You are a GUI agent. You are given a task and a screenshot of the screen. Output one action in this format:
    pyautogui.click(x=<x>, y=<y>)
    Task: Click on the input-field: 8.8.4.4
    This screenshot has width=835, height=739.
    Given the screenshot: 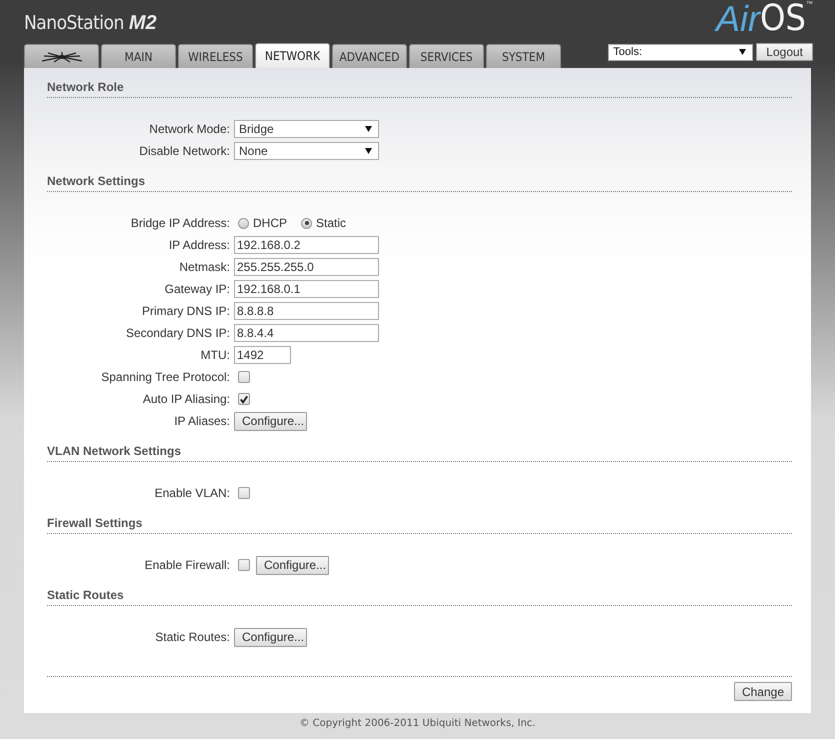 What is the action you would take?
    pyautogui.click(x=306, y=333)
    